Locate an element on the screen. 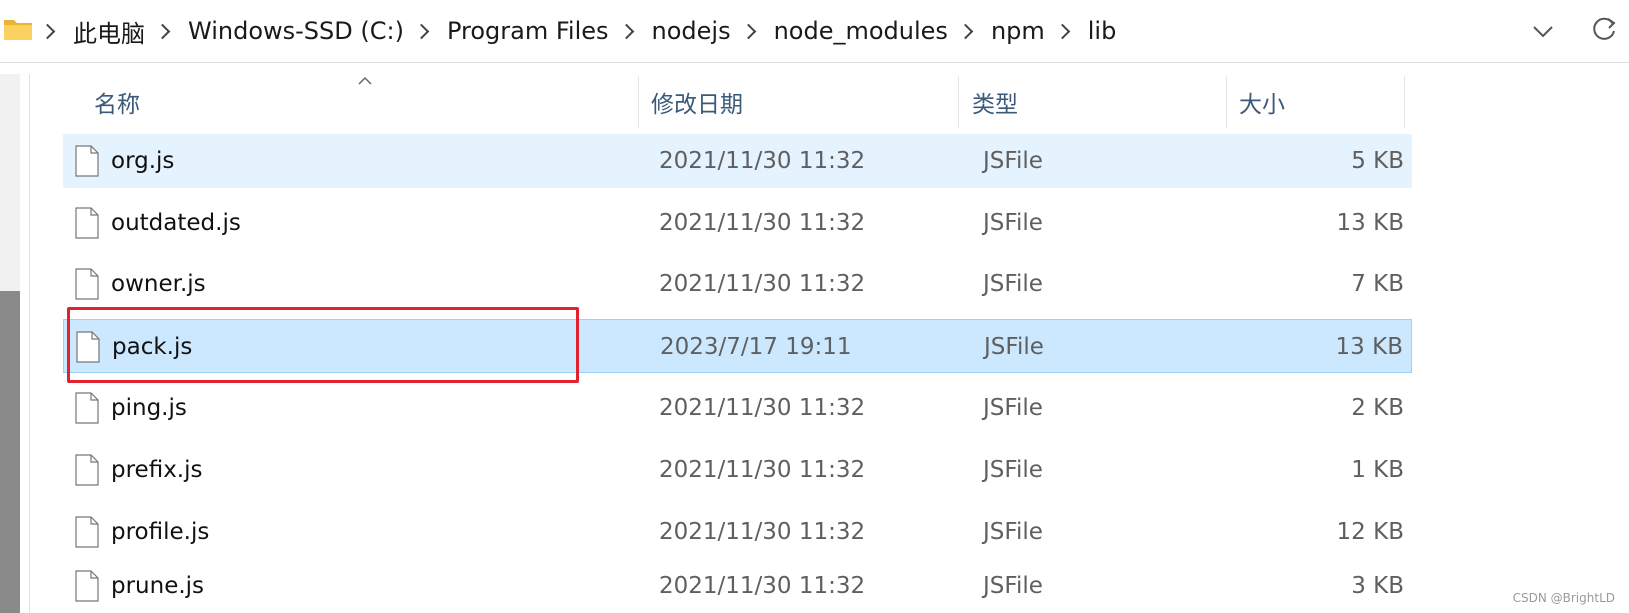 Image resolution: width=1629 pixels, height=613 pixels. breadcrumb-npm: npm is located at coordinates (1018, 31).